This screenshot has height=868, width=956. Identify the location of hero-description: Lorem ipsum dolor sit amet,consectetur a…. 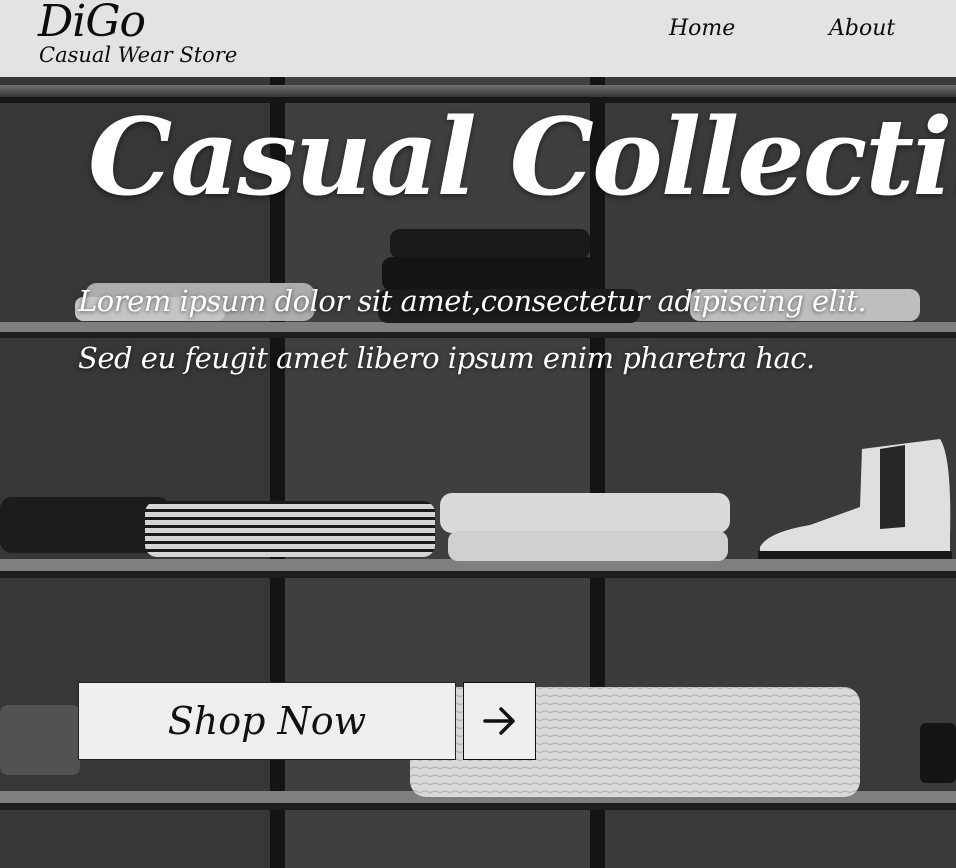
(508, 330).